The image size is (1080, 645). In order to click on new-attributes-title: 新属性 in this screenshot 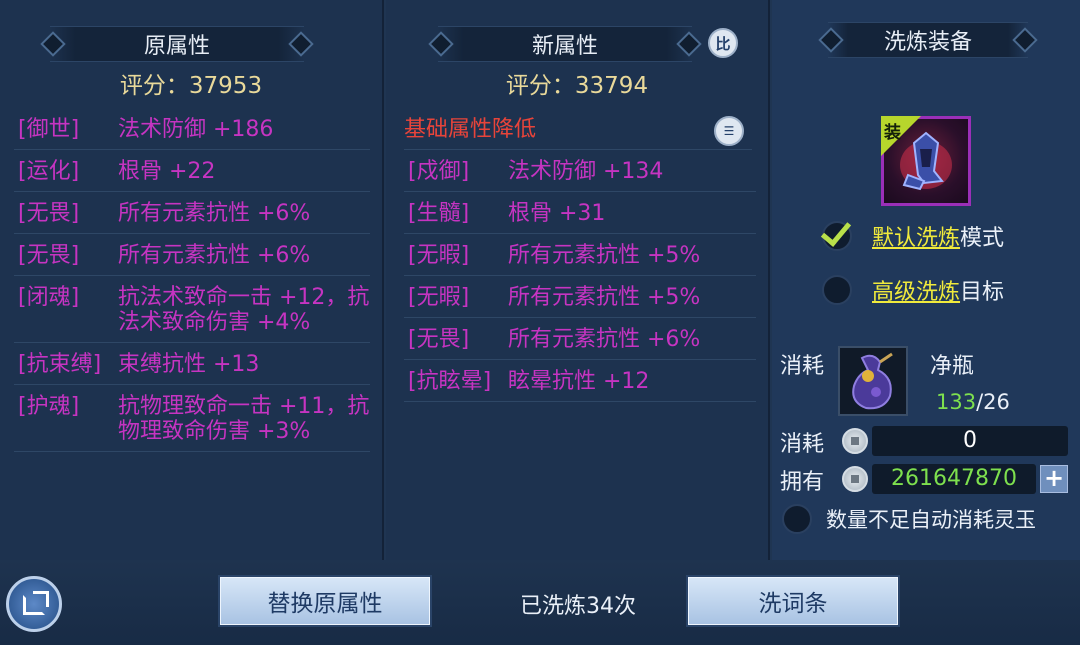, I will do `click(564, 46)`.